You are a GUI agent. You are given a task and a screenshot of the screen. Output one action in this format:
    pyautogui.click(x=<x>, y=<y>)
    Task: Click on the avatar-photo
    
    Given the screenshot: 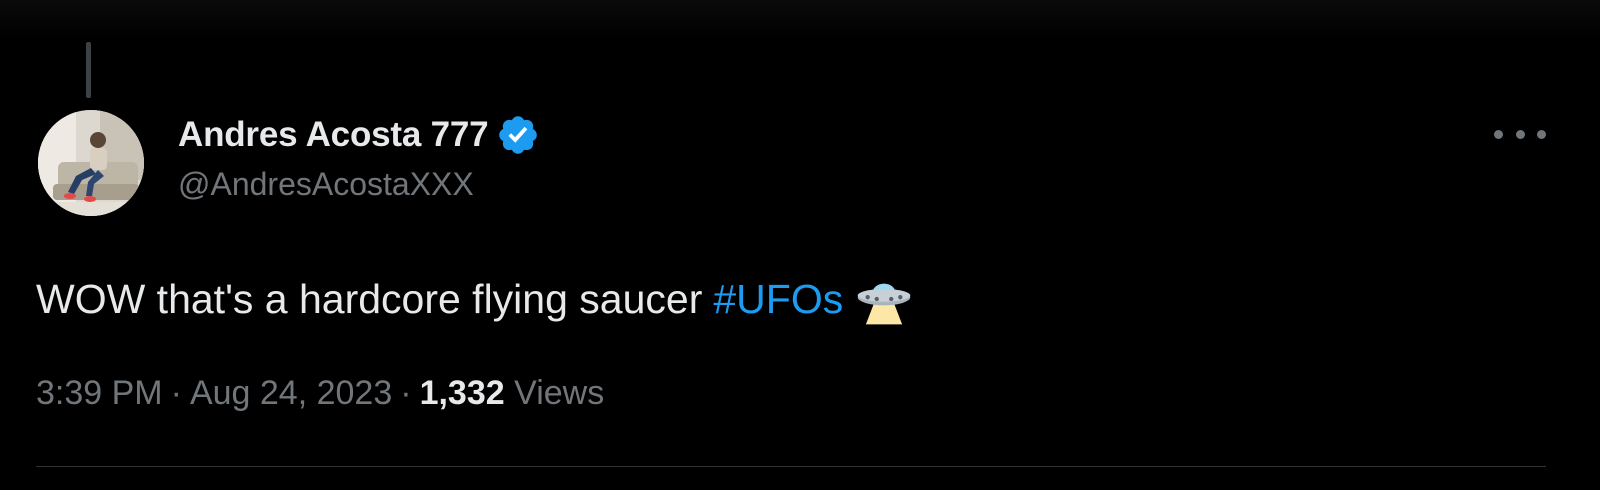 What is the action you would take?
    pyautogui.click(x=91, y=163)
    